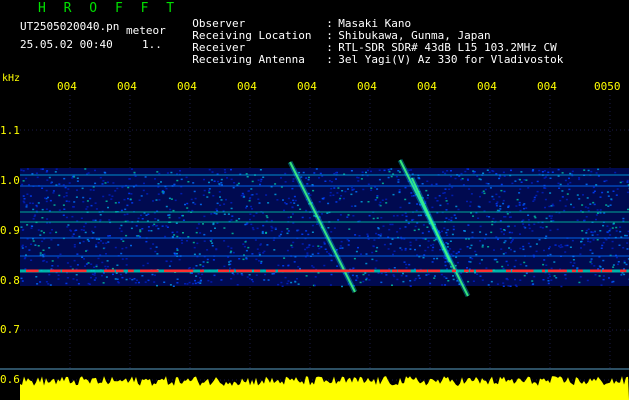  What do you see at coordinates (248, 59) in the screenshot?
I see `meta-key: Receiving Antenna` at bounding box center [248, 59].